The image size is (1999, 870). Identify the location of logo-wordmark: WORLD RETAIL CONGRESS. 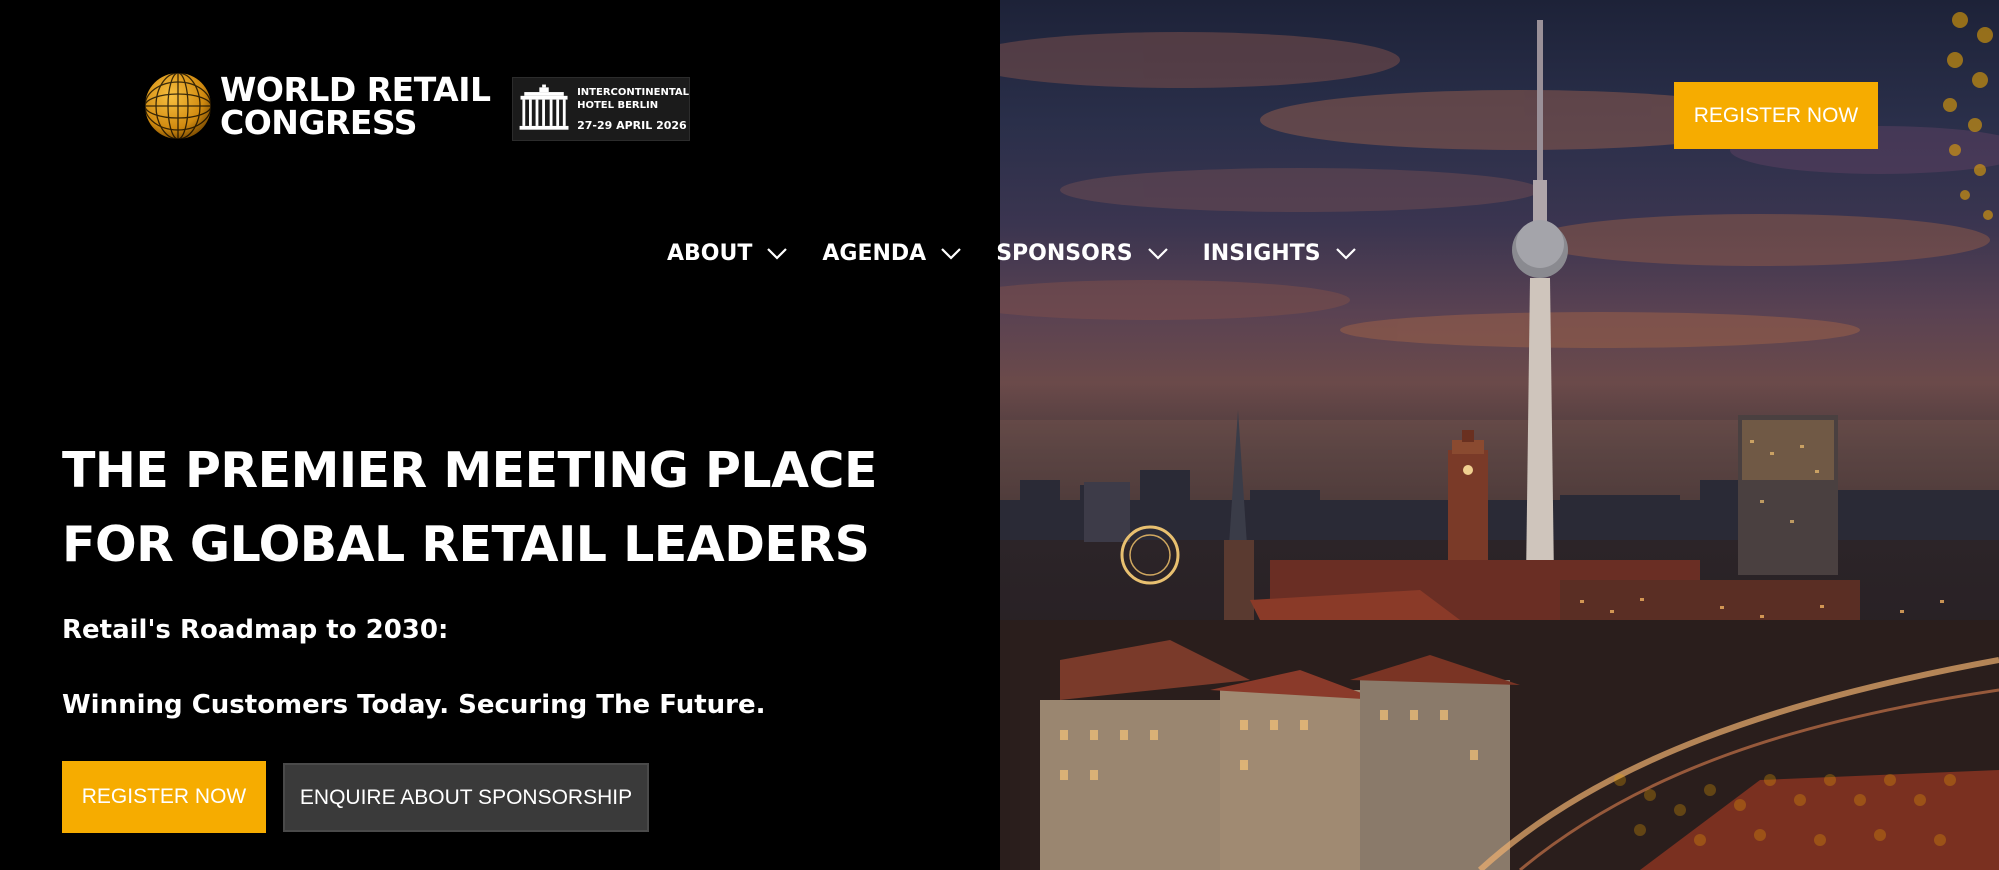
(355, 106).